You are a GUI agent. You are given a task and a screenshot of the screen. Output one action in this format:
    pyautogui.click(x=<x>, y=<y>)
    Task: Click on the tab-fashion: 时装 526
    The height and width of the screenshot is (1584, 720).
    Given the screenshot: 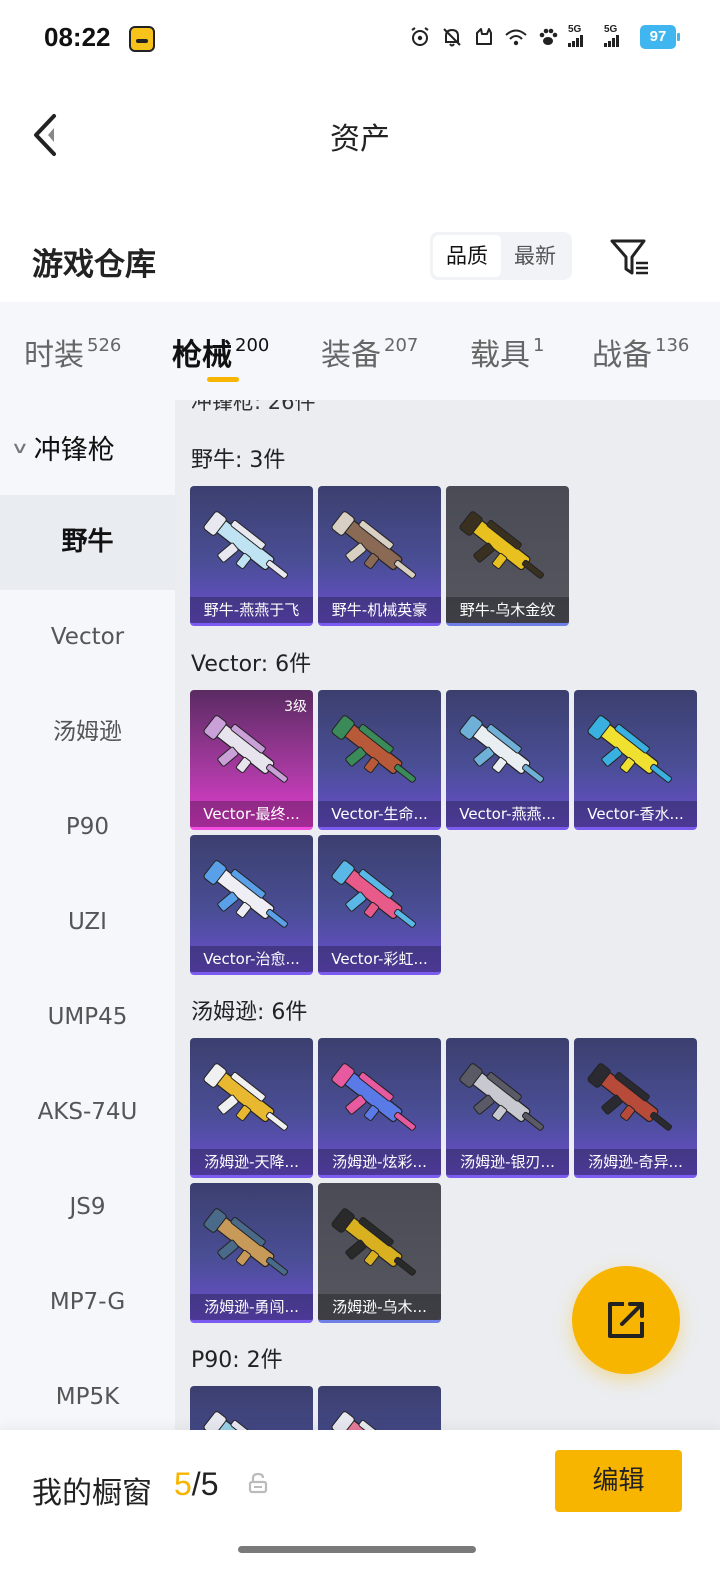 What is the action you would take?
    pyautogui.click(x=72, y=352)
    